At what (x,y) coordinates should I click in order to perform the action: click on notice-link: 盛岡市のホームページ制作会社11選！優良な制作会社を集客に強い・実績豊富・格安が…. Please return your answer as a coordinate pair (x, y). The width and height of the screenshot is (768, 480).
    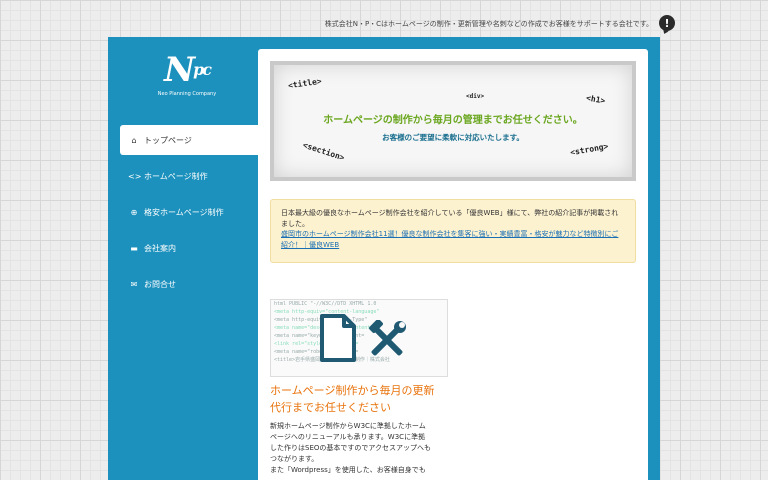
    Looking at the image, I should click on (449, 239).